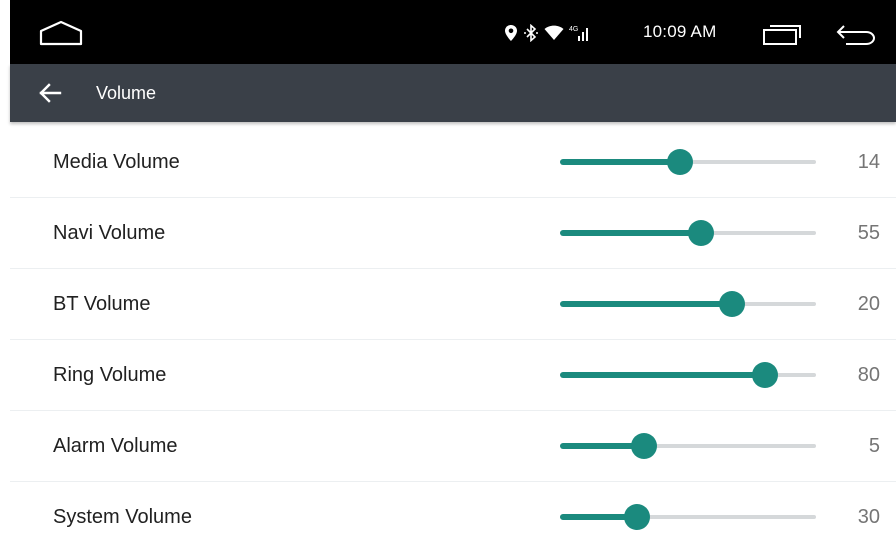 This screenshot has width=896, height=552. What do you see at coordinates (453, 446) in the screenshot?
I see `volume-row: Alarm Volume 5` at bounding box center [453, 446].